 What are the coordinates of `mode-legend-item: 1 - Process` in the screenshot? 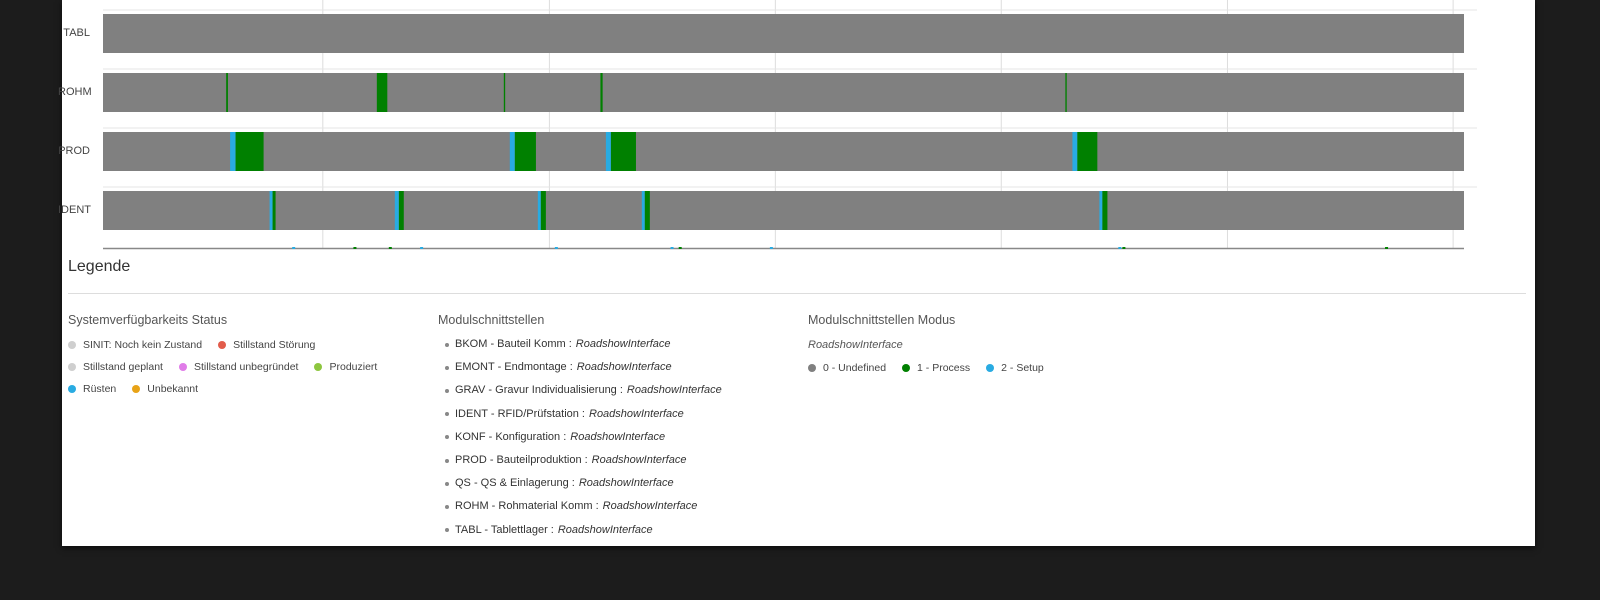 It's located at (936, 368).